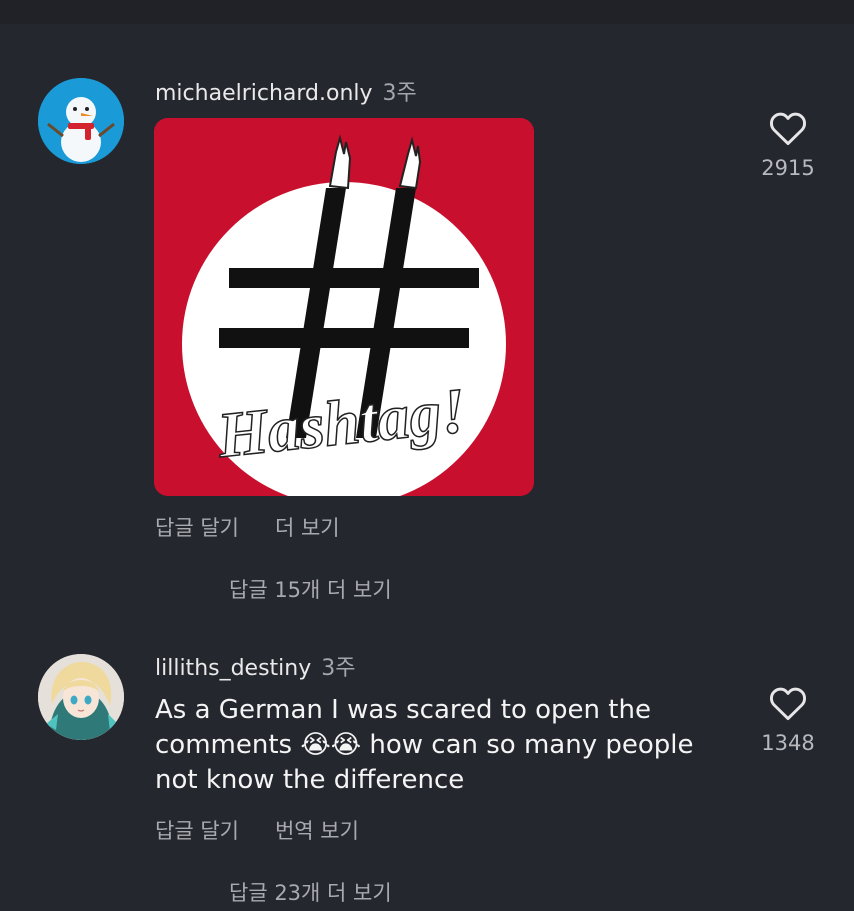 The image size is (854, 911). What do you see at coordinates (247, 527) in the screenshot?
I see `comment-actions: 답글 달기 더 보기` at bounding box center [247, 527].